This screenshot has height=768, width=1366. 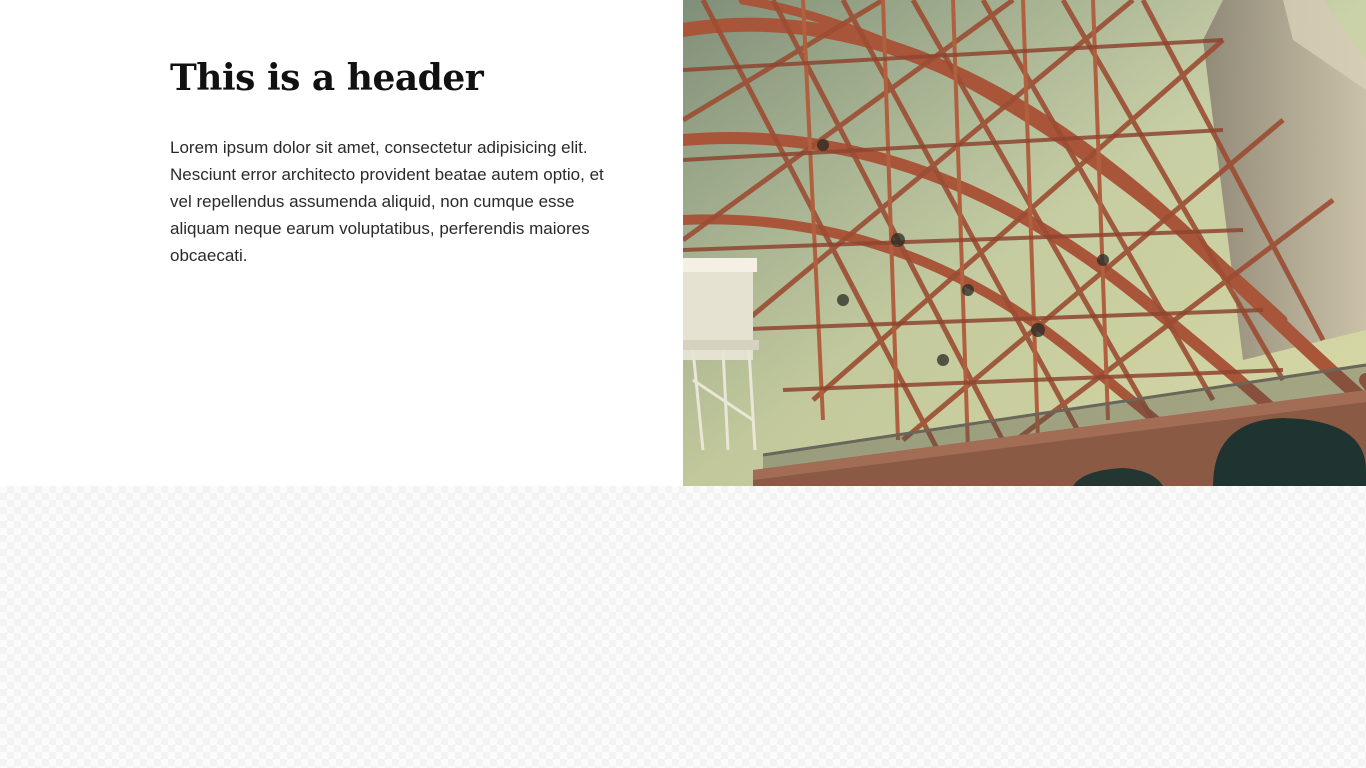 I want to click on page-header: This is a header, so click(x=327, y=78).